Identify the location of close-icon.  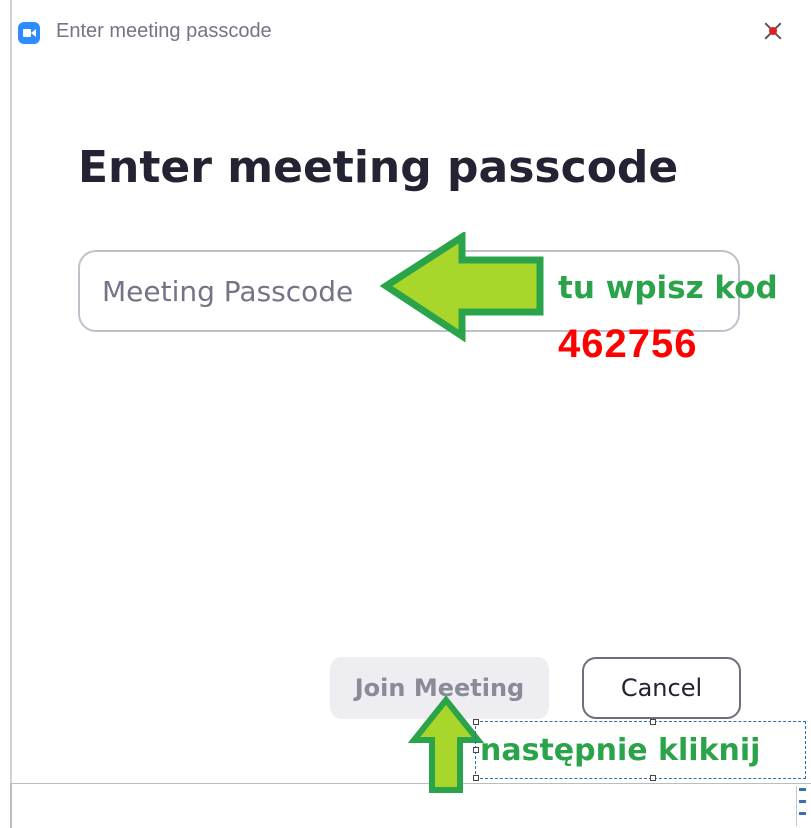
(773, 31).